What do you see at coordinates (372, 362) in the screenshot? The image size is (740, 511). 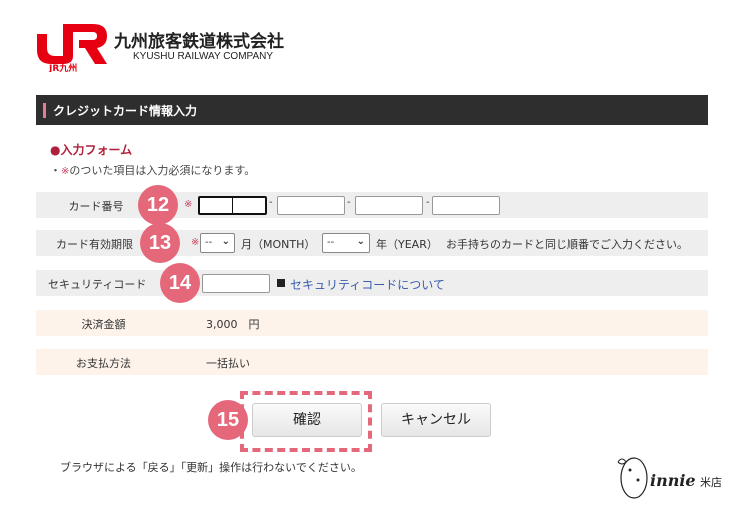 I see `payment-method-row: お支払方法 一括払い` at bounding box center [372, 362].